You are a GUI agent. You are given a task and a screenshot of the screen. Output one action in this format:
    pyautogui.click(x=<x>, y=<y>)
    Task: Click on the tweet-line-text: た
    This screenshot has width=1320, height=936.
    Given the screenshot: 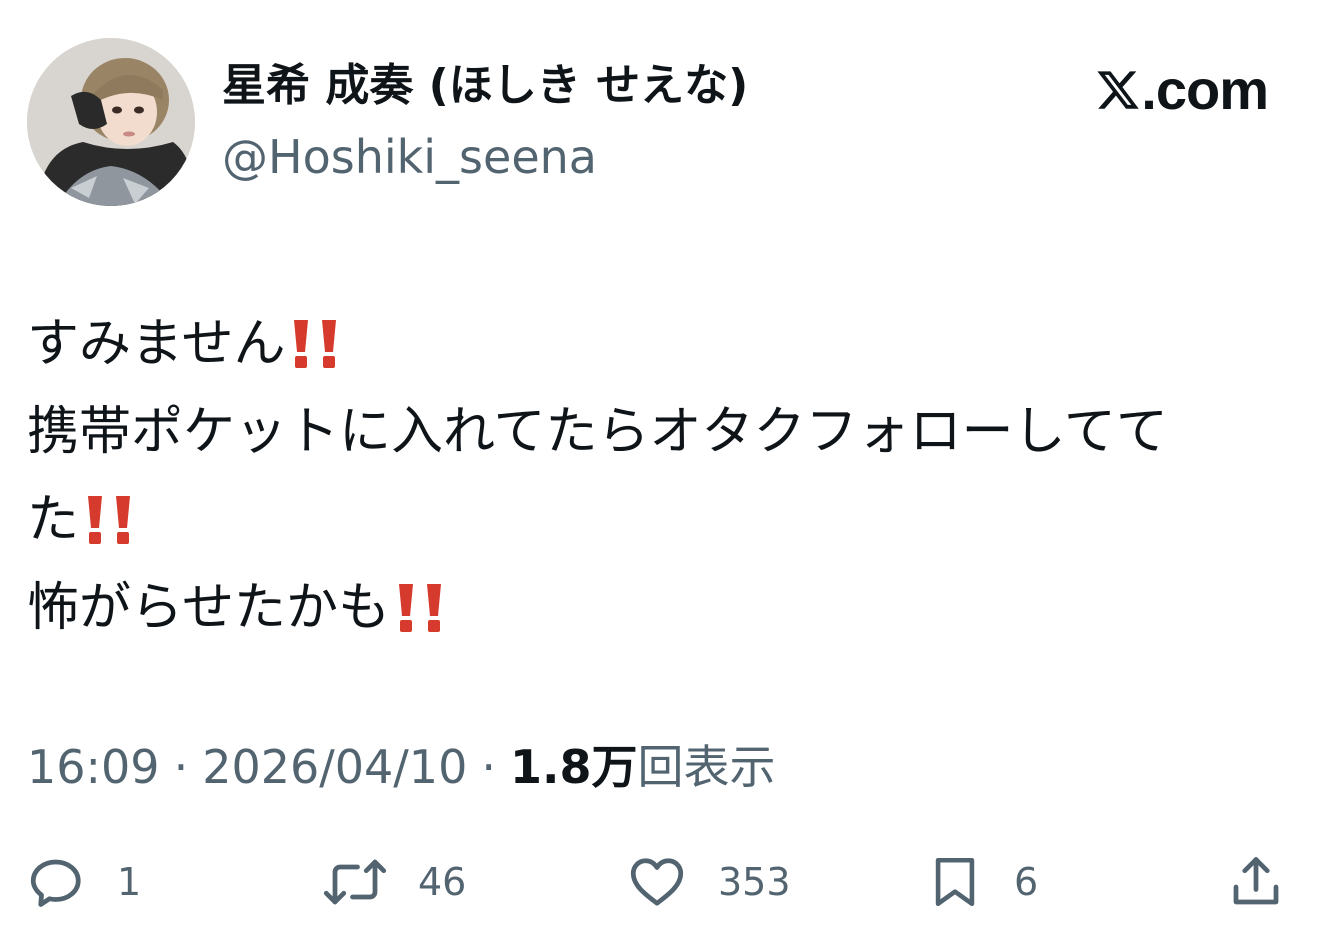 What is the action you would take?
    pyautogui.click(x=53, y=520)
    